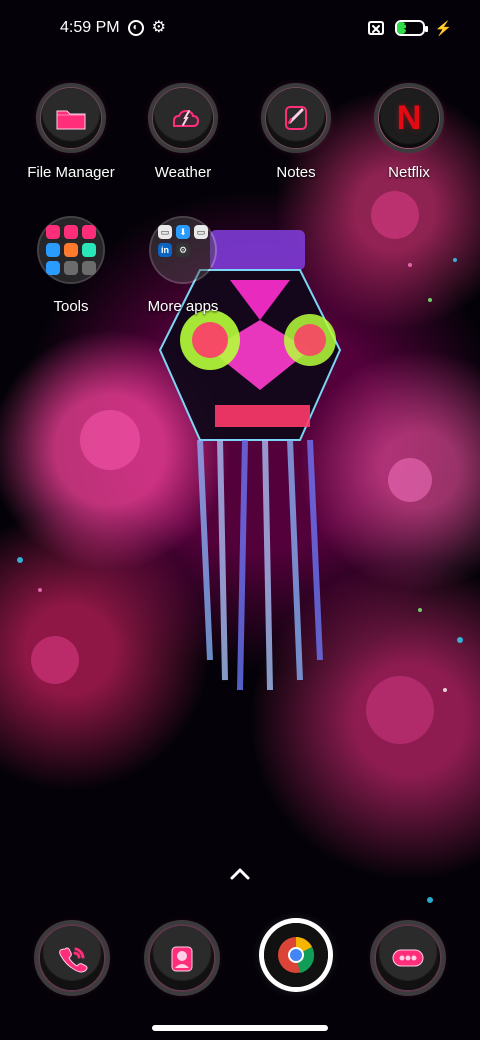 The image size is (480, 1040). Describe the element at coordinates (375, 28) in the screenshot. I see `sim-x-icon` at that location.